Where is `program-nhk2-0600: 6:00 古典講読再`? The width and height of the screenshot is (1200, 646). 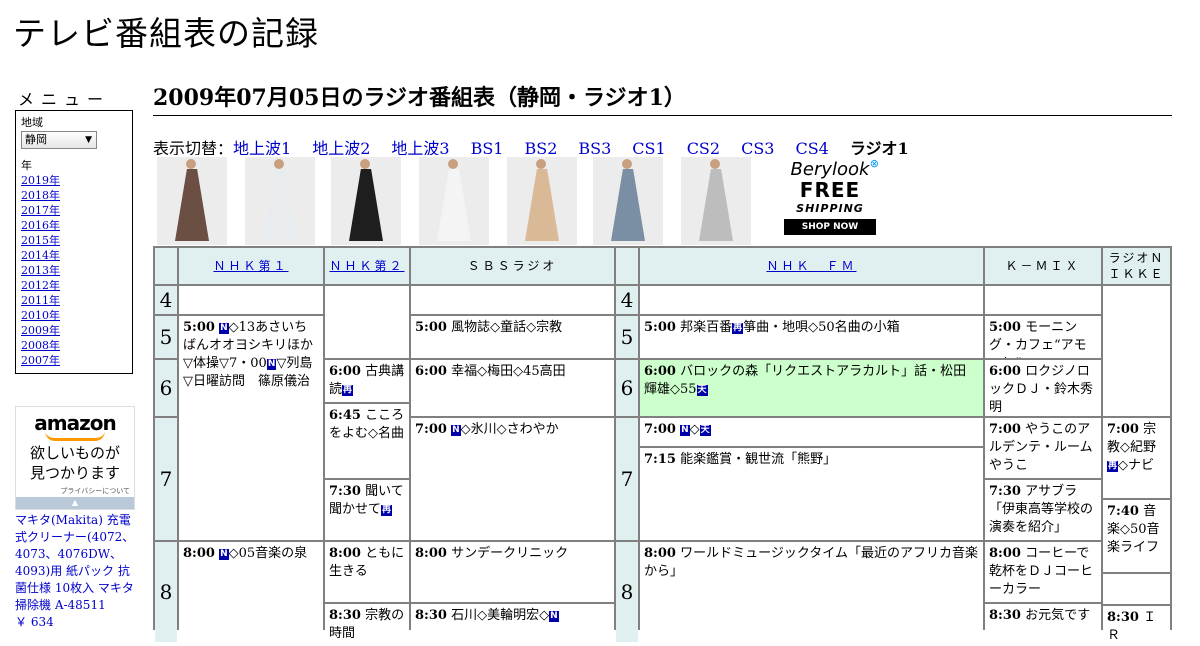
program-nhk2-0600: 6:00 古典講読再 is located at coordinates (367, 381).